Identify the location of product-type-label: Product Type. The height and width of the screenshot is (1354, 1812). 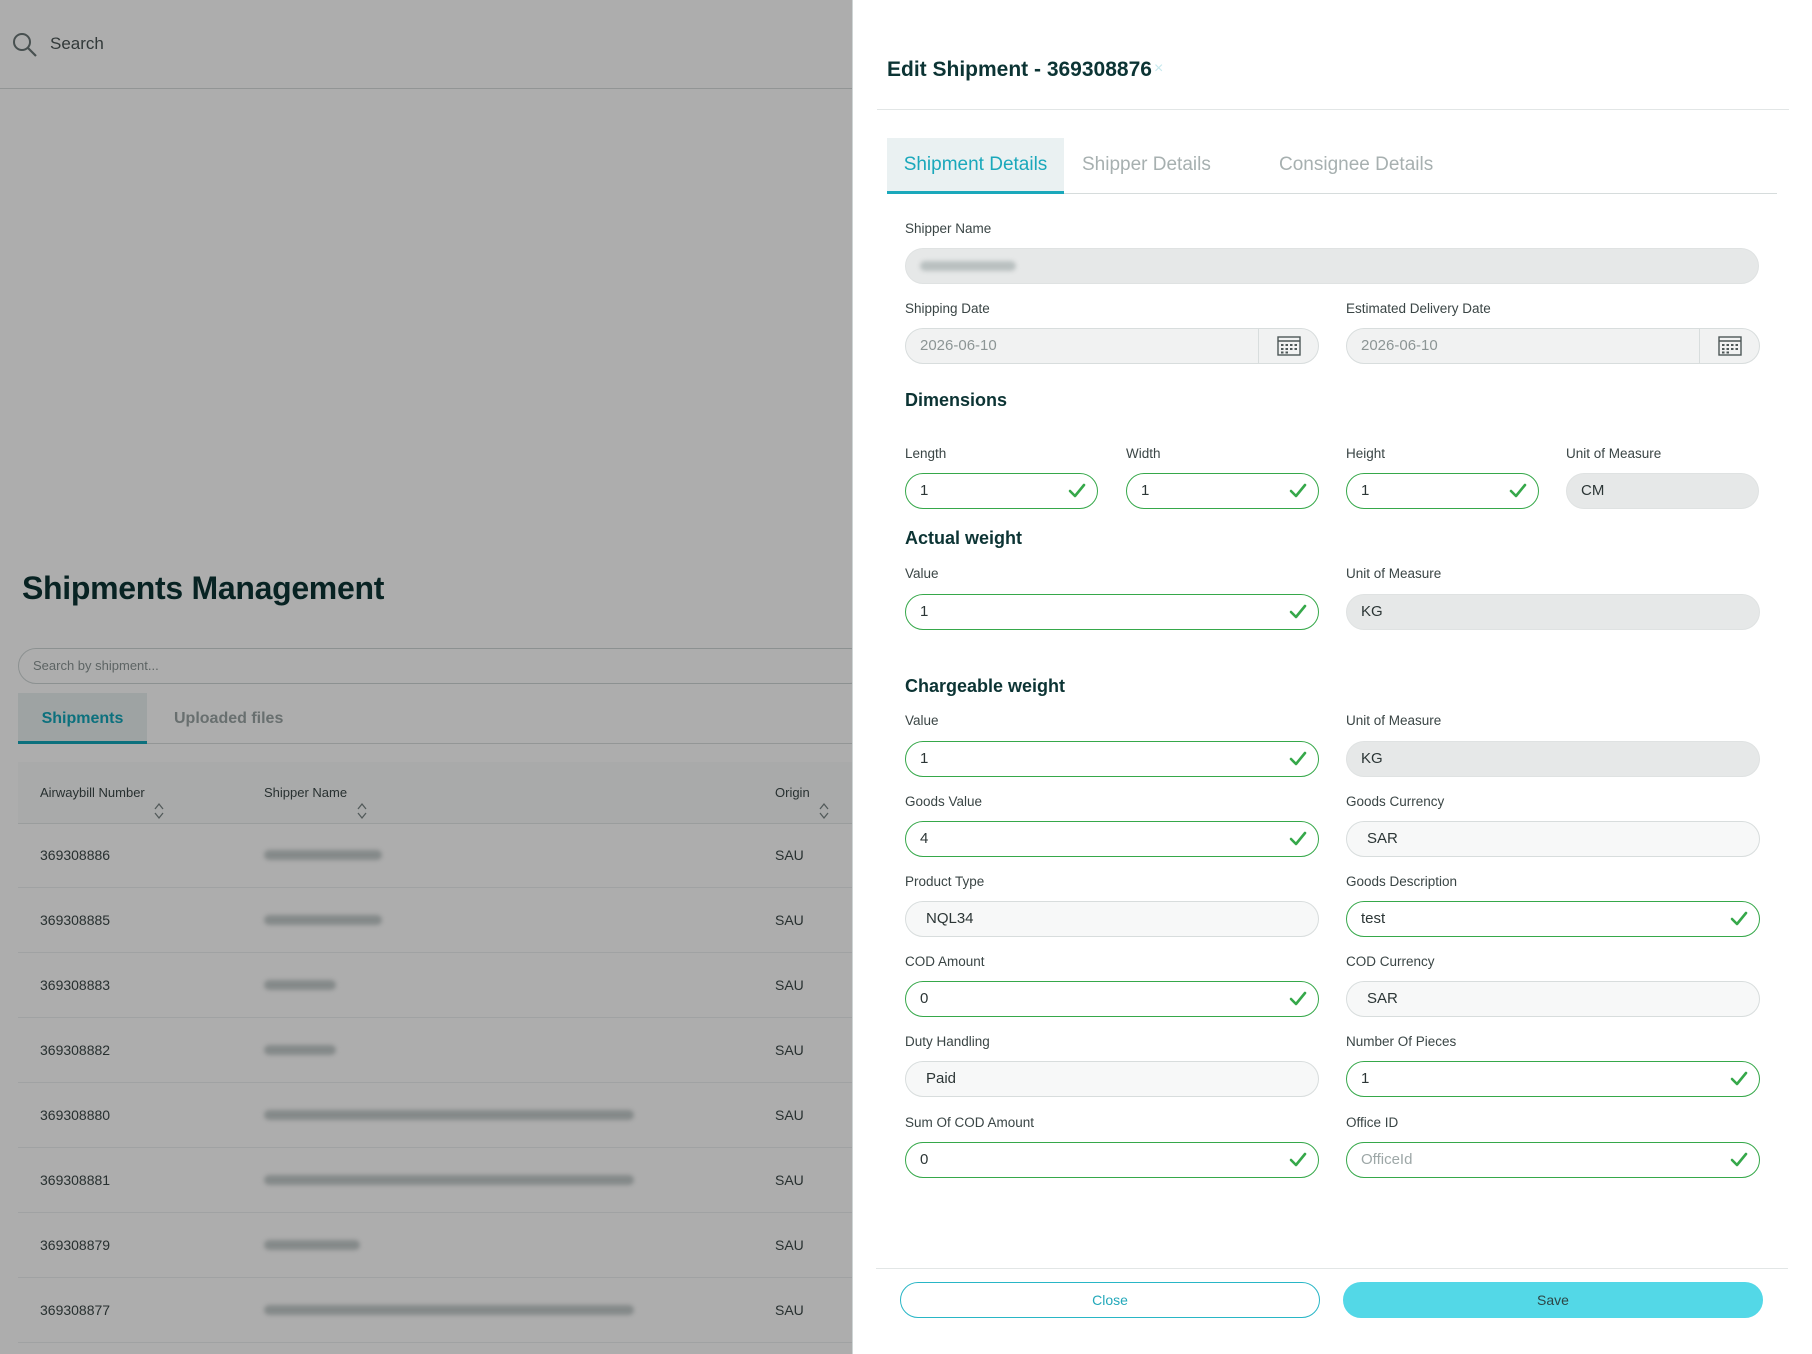
(945, 881).